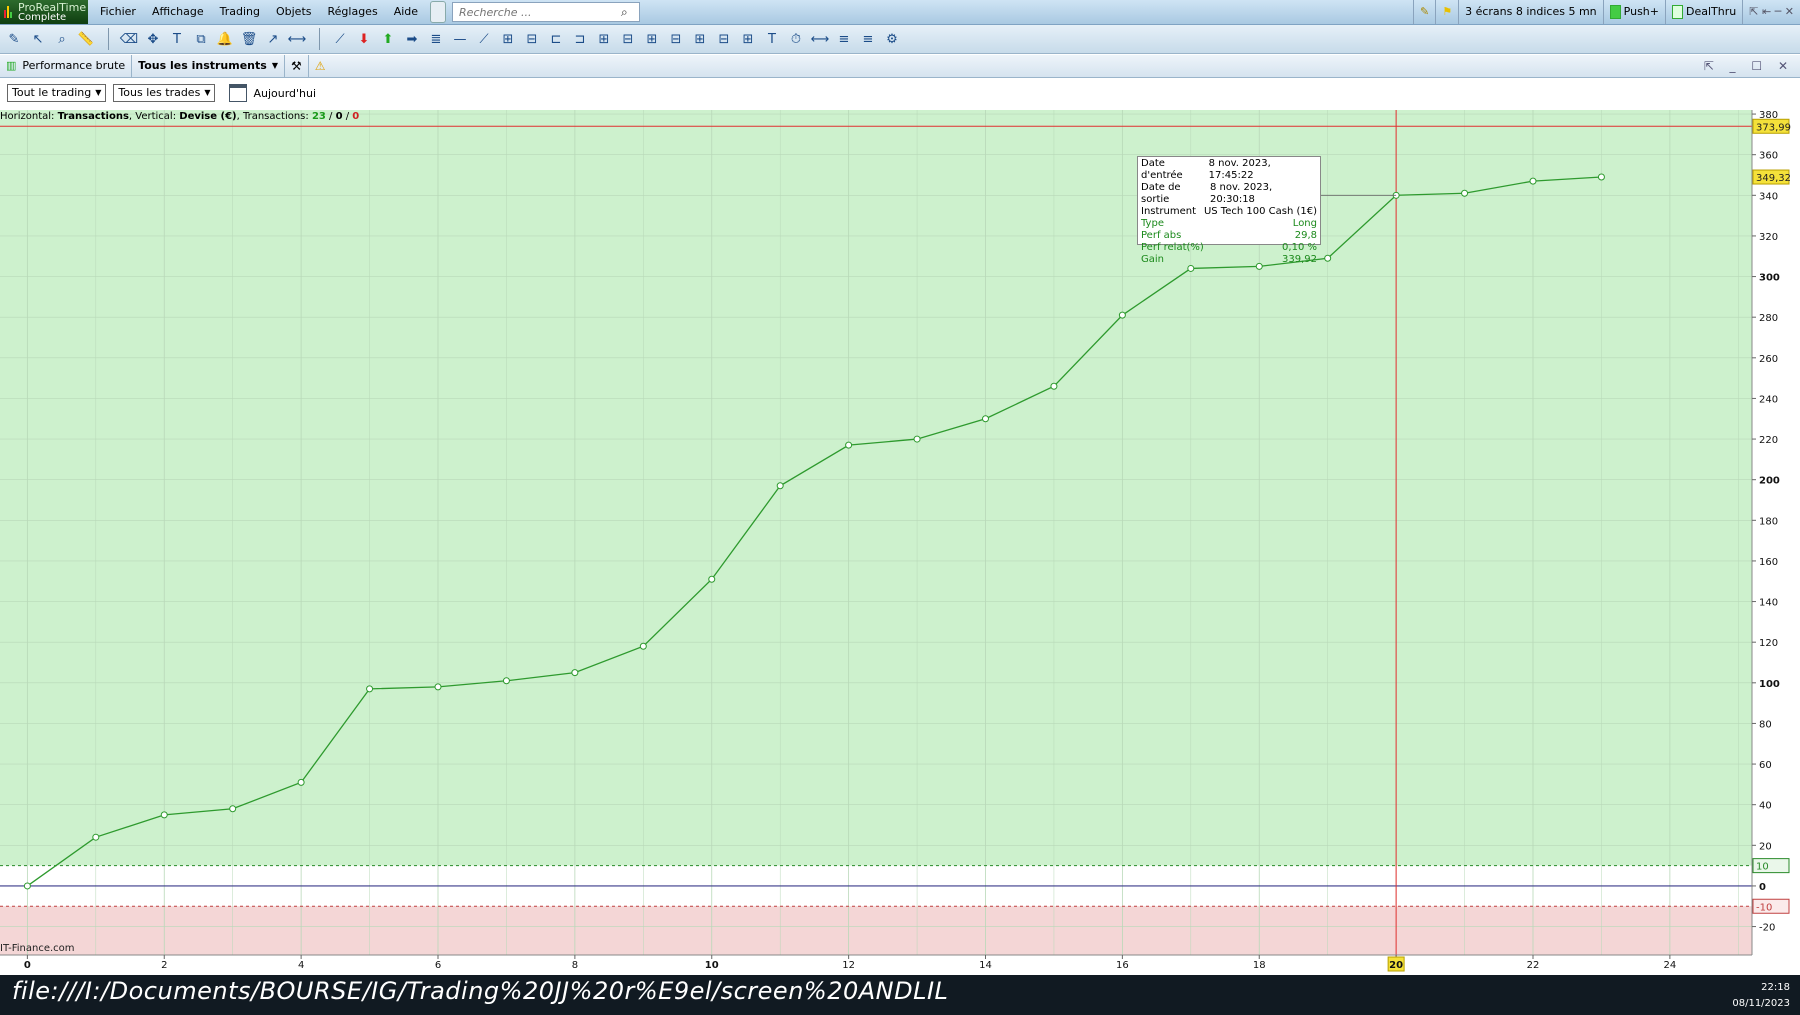  Describe the element at coordinates (178, 12) in the screenshot. I see `menu-affichage: Affichage` at that location.